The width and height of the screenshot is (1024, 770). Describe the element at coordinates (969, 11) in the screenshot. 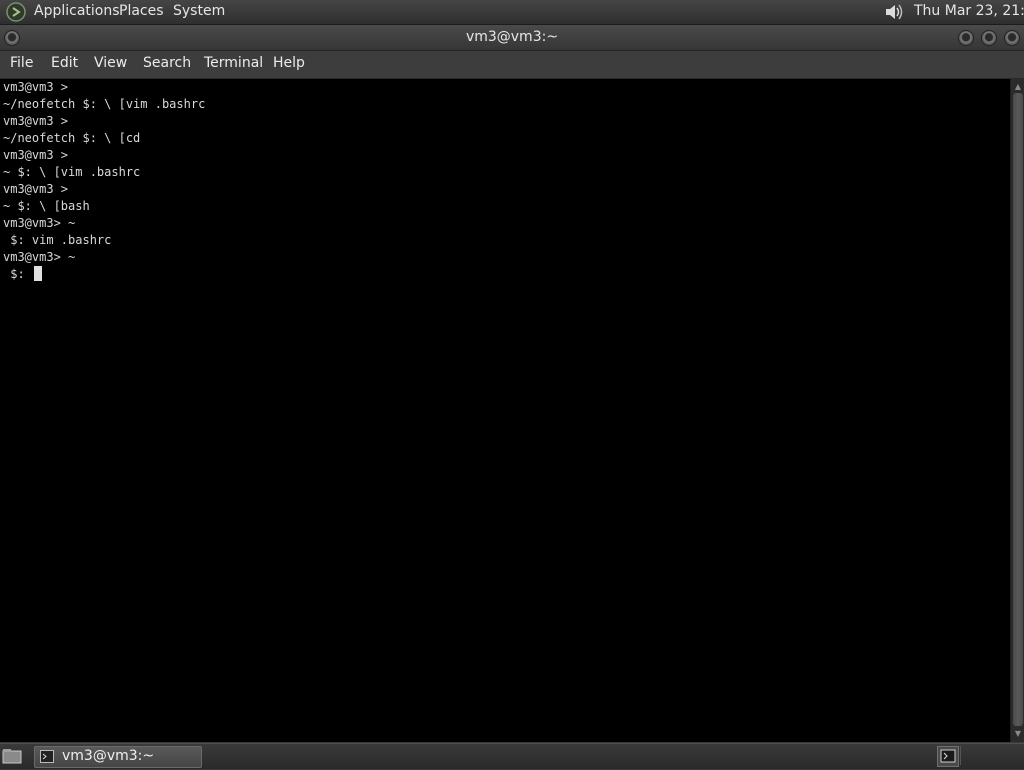

I see `clock: Thu Mar 23, 21:50` at that location.